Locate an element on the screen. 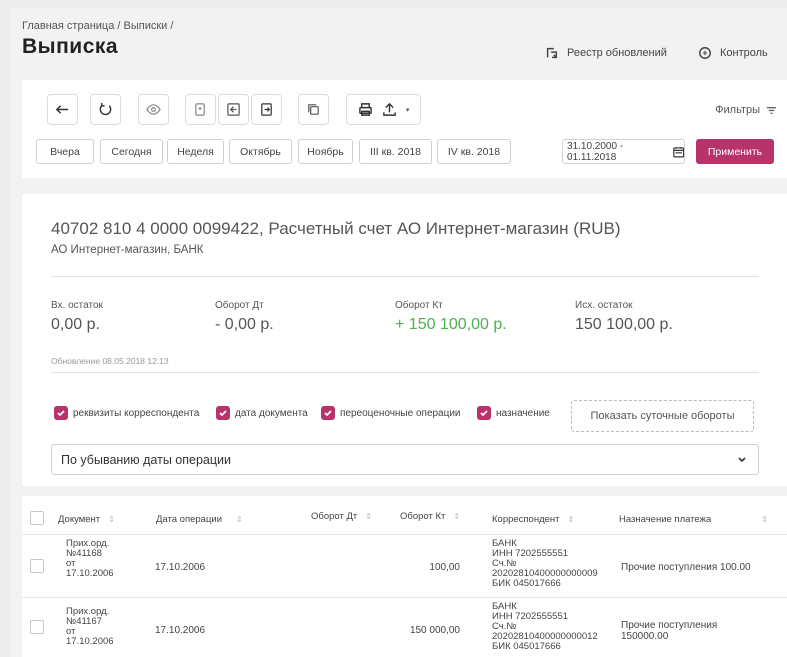 This screenshot has height=657, width=787. view-button is located at coordinates (153, 109).